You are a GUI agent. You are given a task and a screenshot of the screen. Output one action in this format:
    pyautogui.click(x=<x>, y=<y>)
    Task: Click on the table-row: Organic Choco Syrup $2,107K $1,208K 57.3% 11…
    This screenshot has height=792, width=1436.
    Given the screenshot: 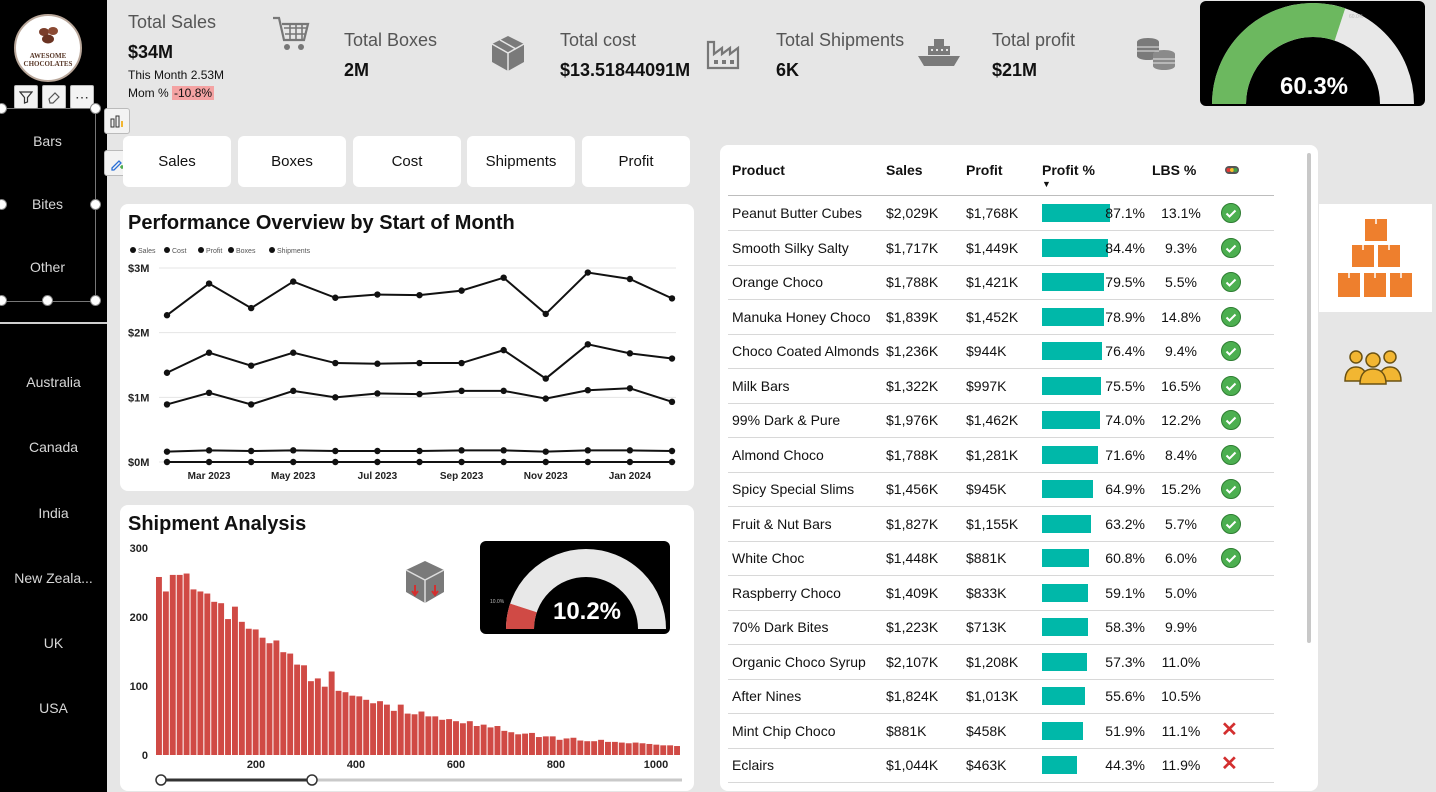 What is the action you would take?
    pyautogui.click(x=1001, y=662)
    